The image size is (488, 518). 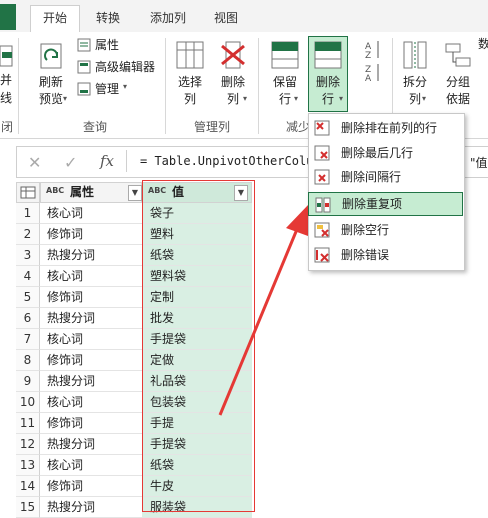 What do you see at coordinates (328, 82) in the screenshot?
I see `remove-rows-label-1: 删除` at bounding box center [328, 82].